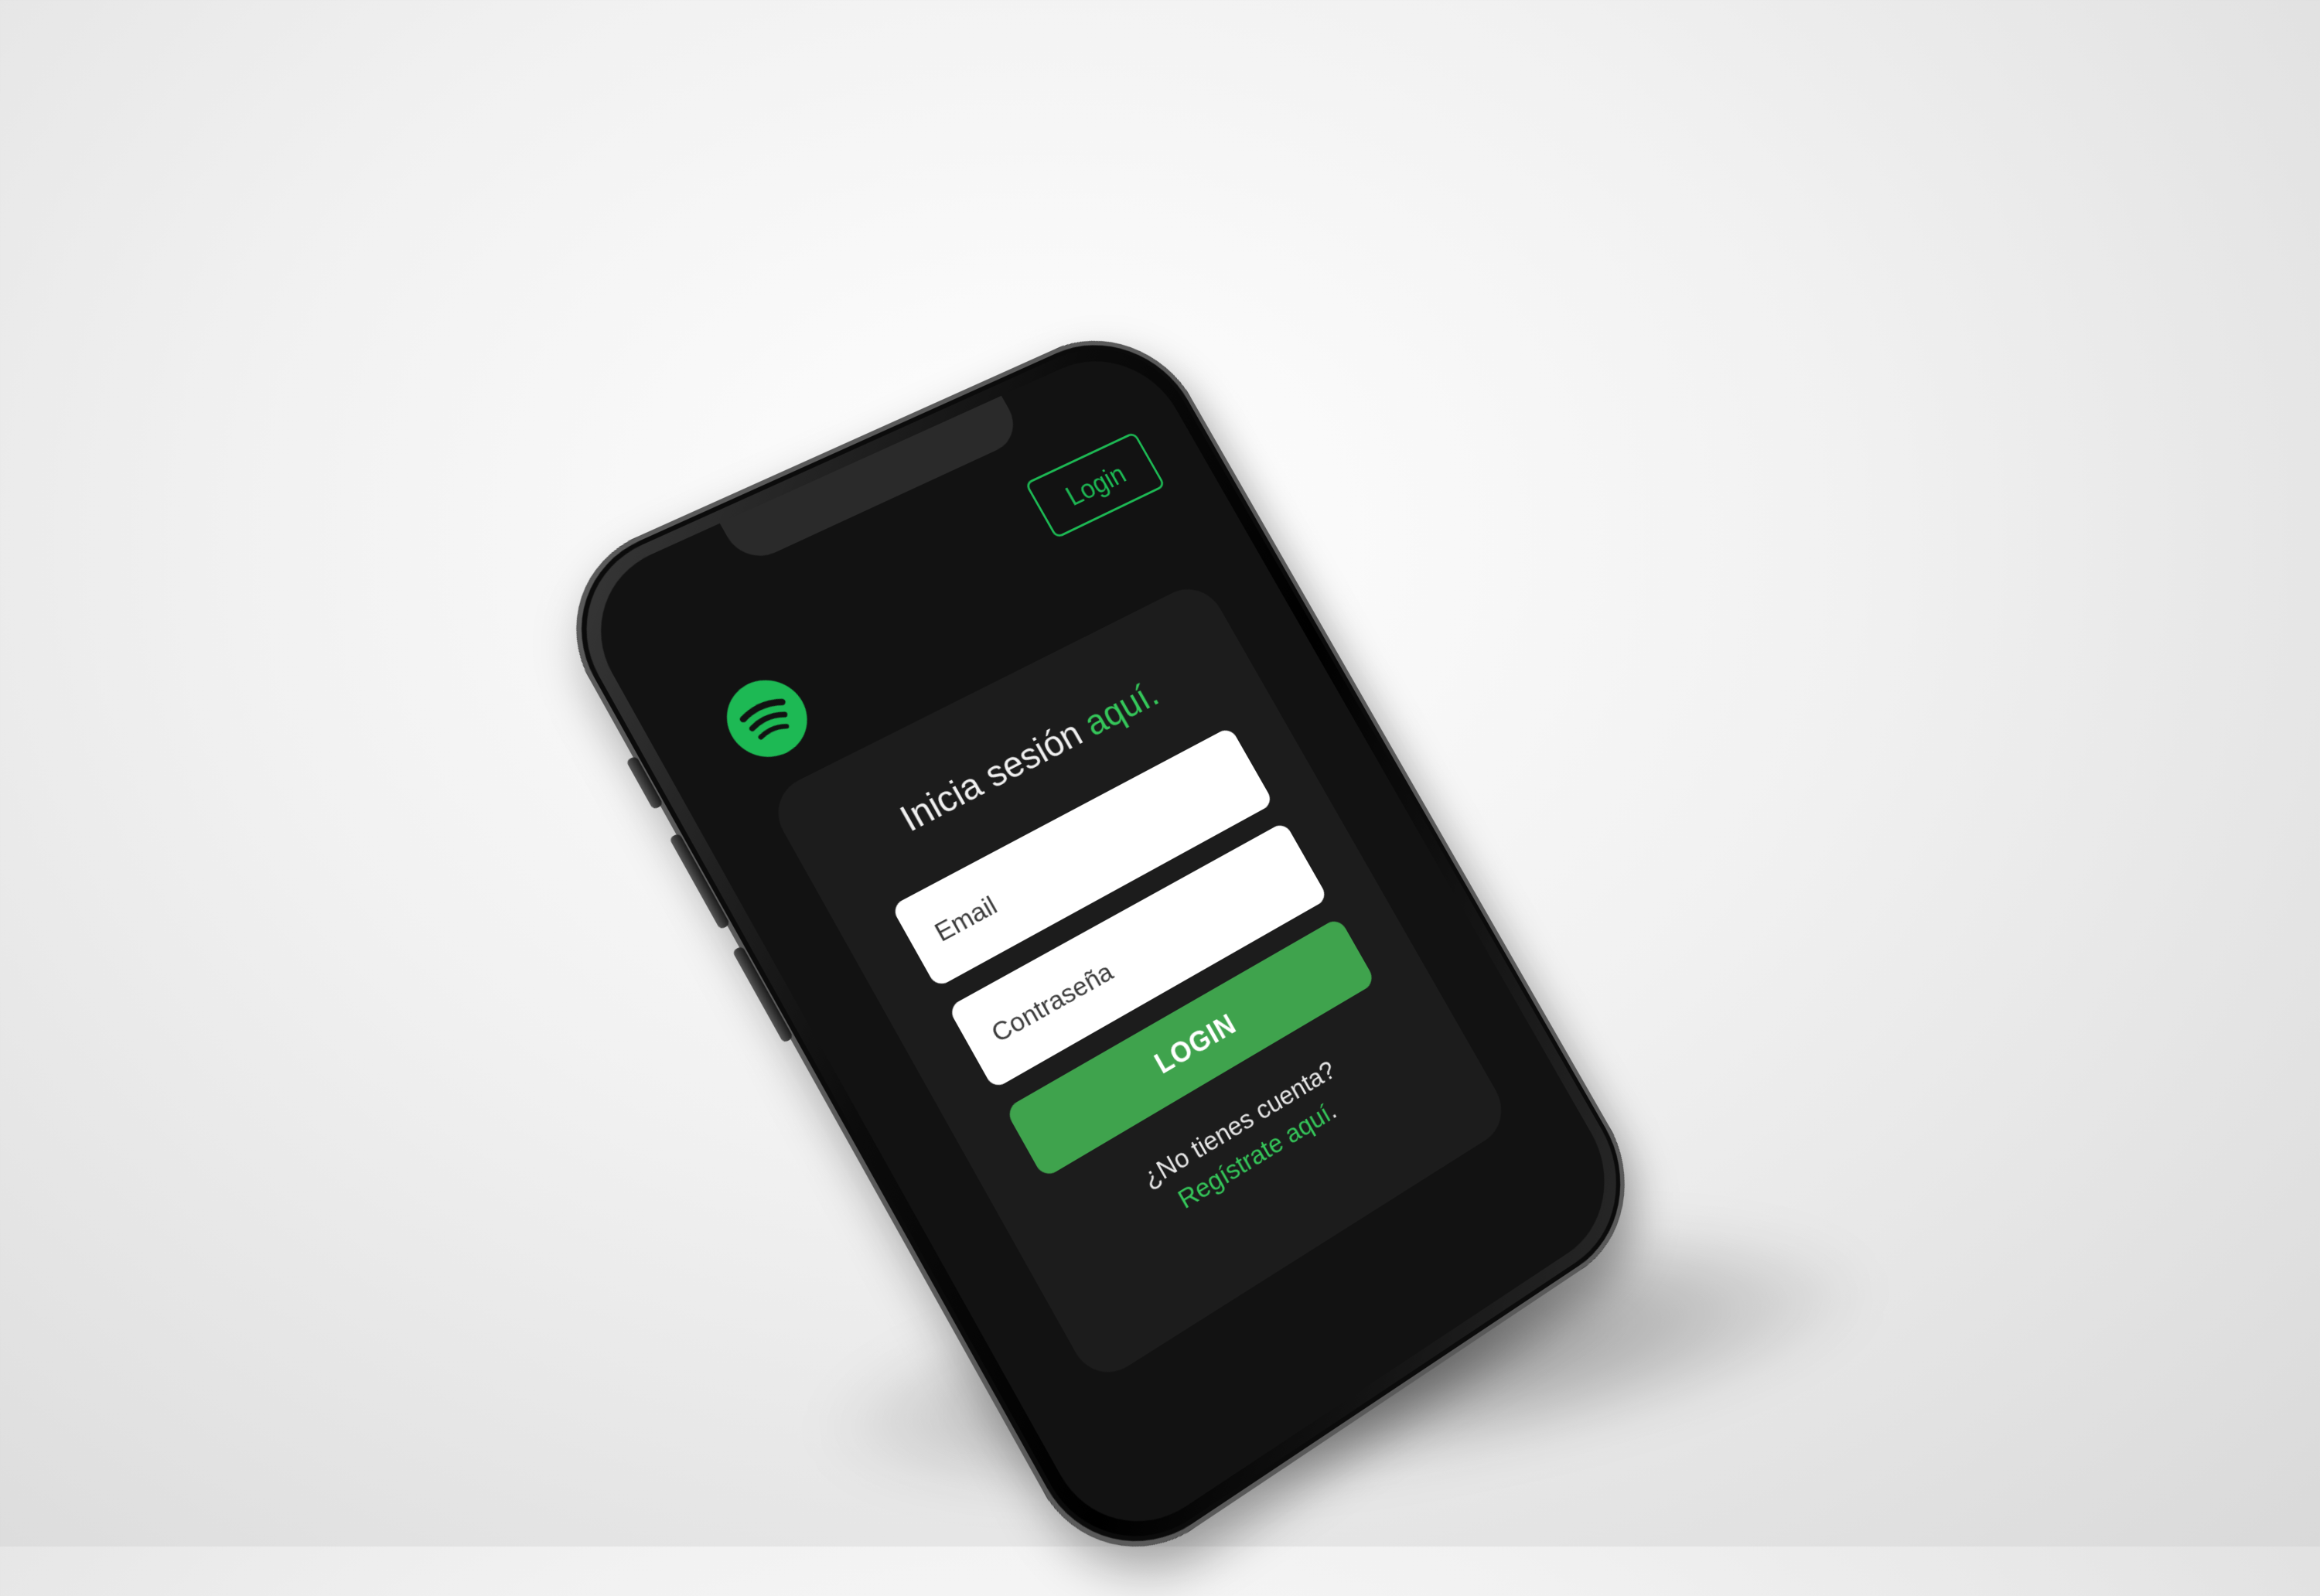 The width and height of the screenshot is (2320, 1596). Describe the element at coordinates (1095, 485) in the screenshot. I see `header-login-button: Login` at that location.